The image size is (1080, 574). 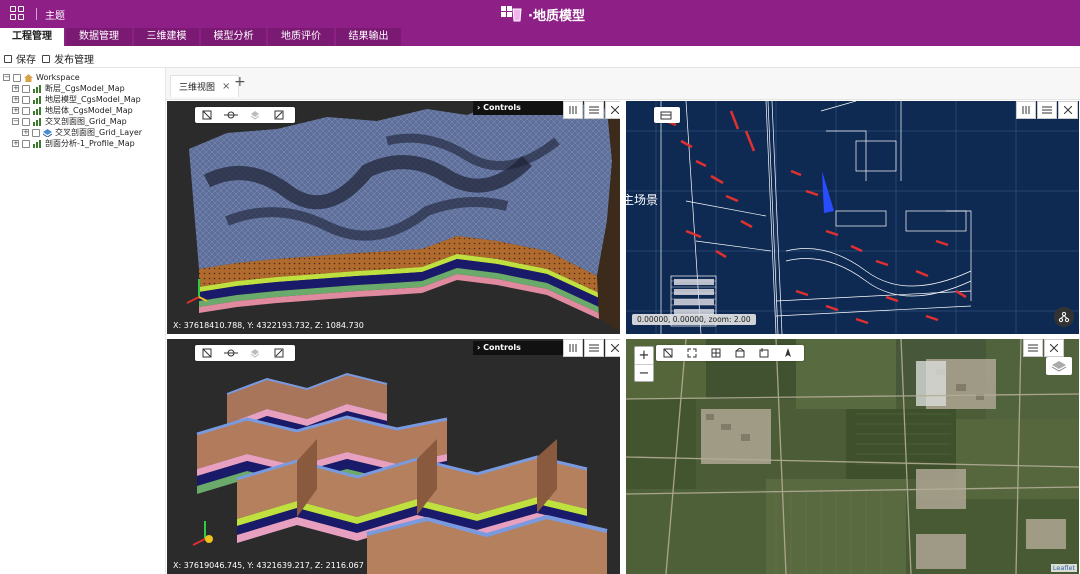 I want to click on watermark: 大数跨境, so click(x=66, y=552).